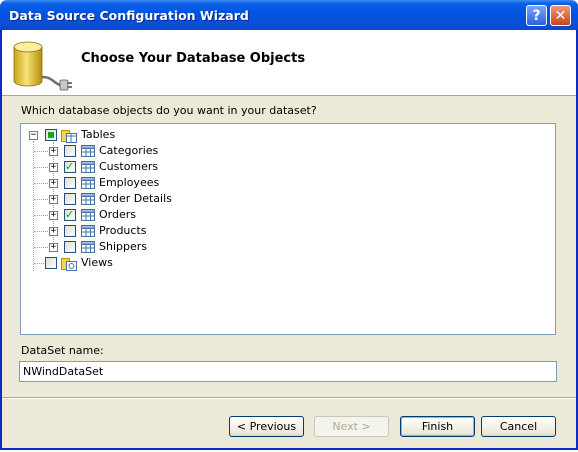 The image size is (578, 452). Describe the element at coordinates (135, 198) in the screenshot. I see `tree-node-label: Order Details` at that location.